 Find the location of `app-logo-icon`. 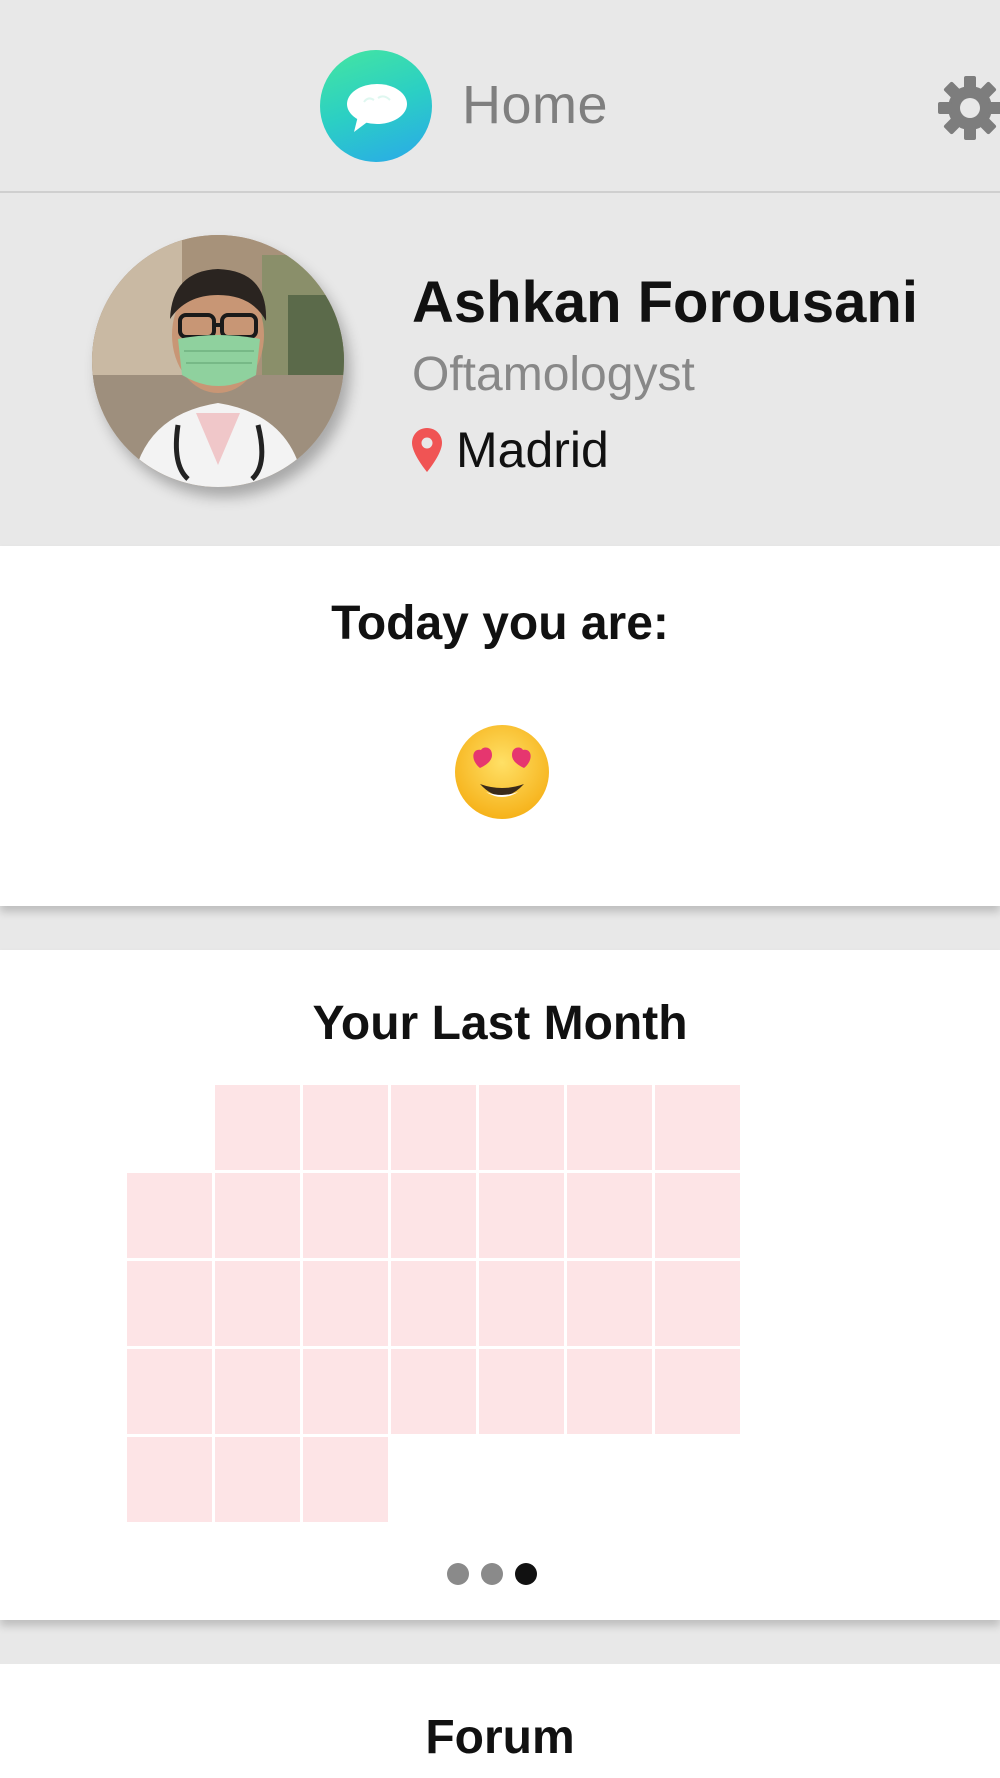

app-logo-icon is located at coordinates (376, 106).